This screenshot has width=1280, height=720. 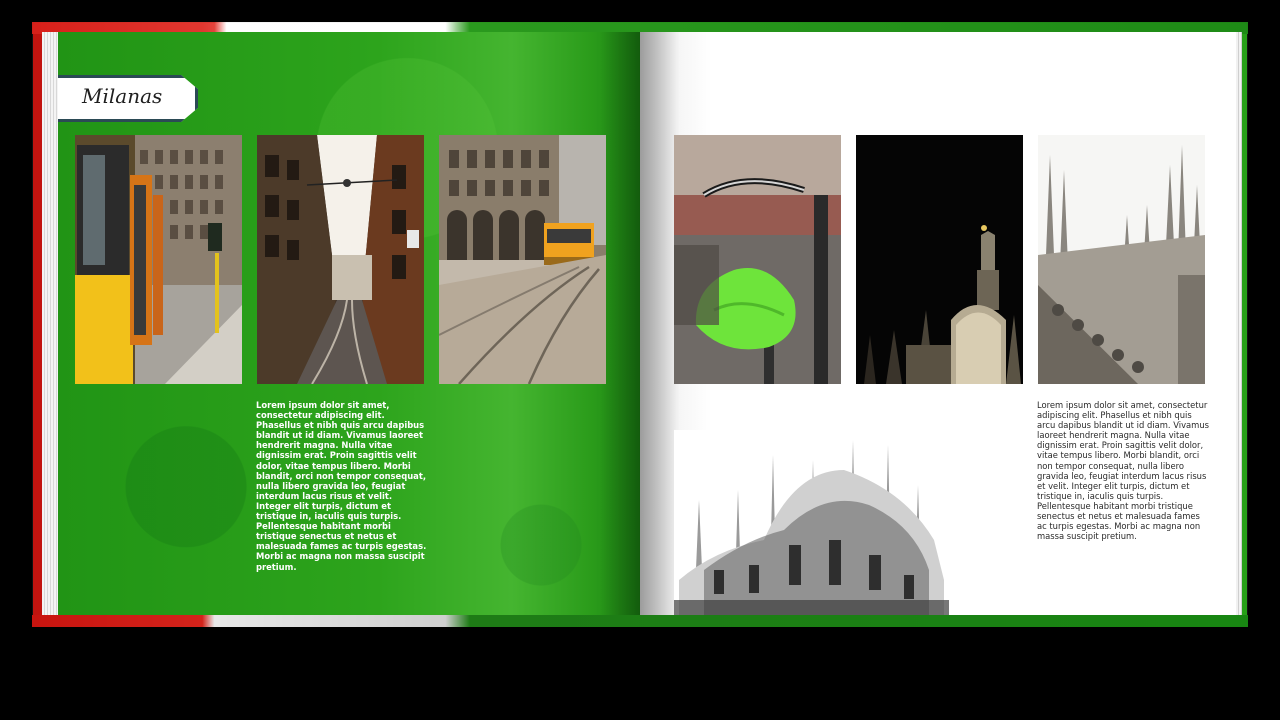 What do you see at coordinates (522, 259) in the screenshot?
I see `photo-orange-tram` at bounding box center [522, 259].